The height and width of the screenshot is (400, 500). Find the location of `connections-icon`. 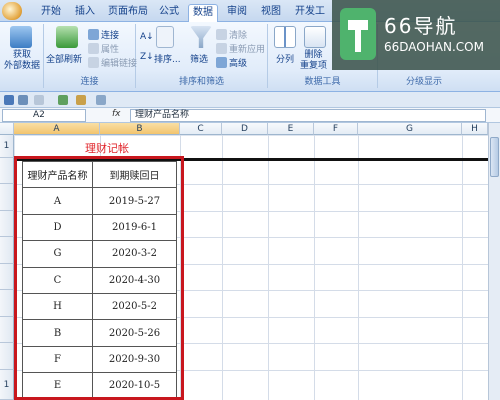

connections-icon is located at coordinates (93, 34).